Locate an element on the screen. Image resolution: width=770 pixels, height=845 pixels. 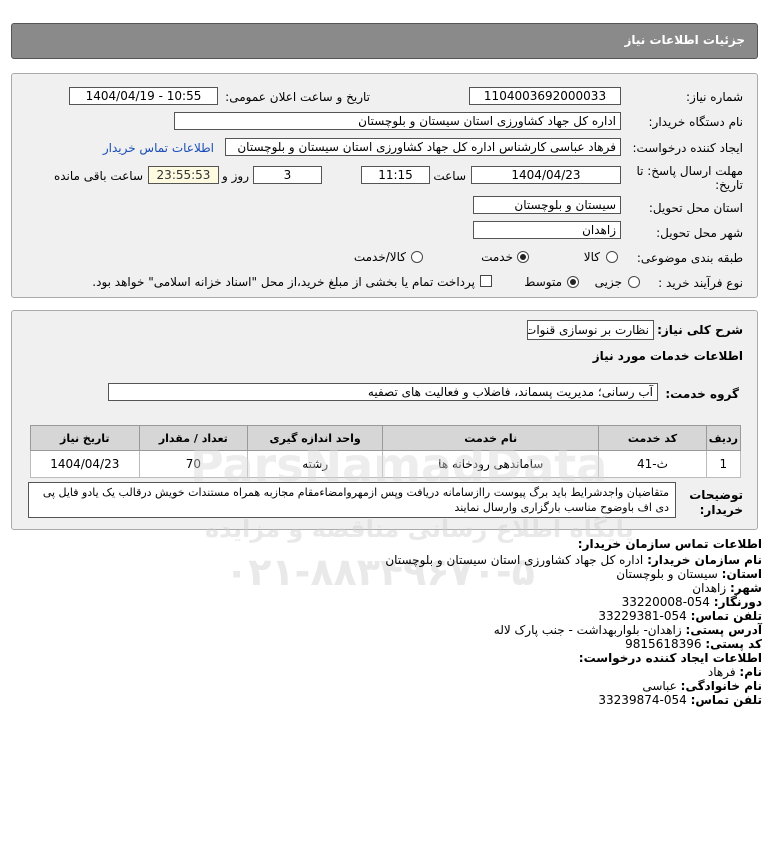
notes-label: توضیحات is located at coordinates (716, 495).